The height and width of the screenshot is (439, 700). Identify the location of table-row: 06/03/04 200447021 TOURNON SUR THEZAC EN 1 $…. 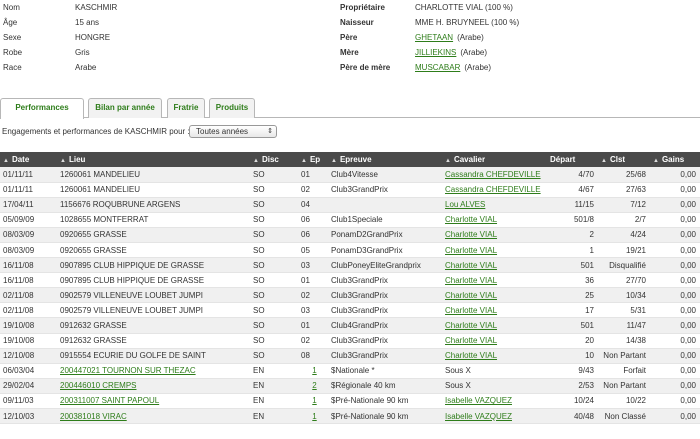
(350, 371).